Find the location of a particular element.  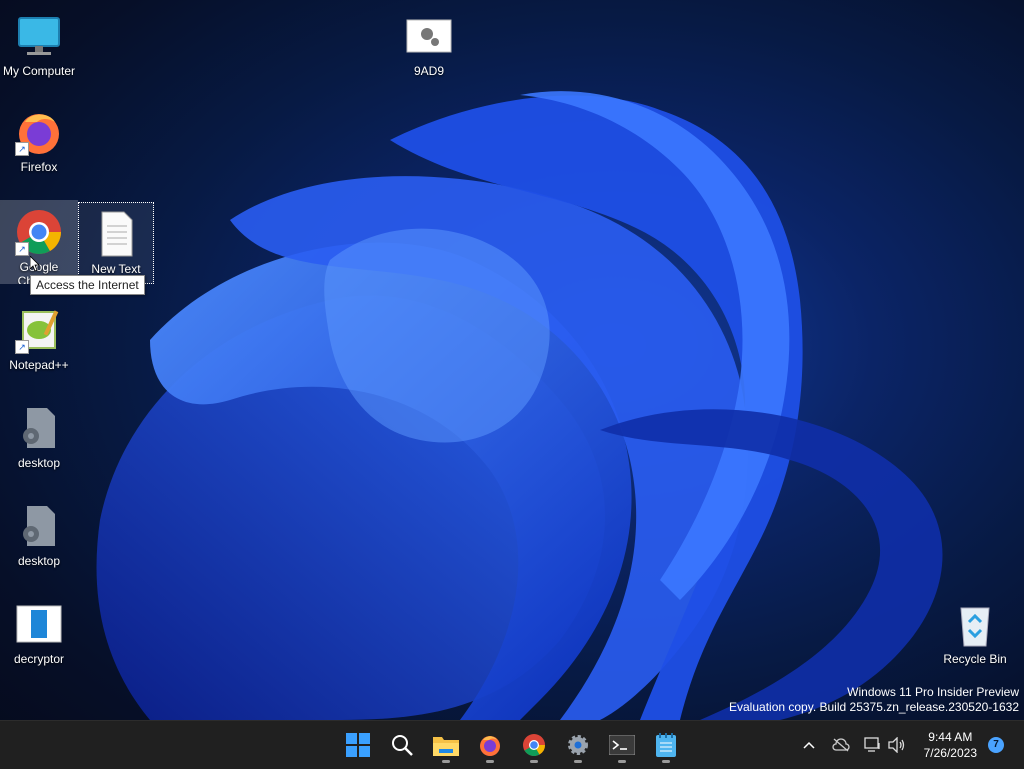

application-window-icon is located at coordinates (39, 624).